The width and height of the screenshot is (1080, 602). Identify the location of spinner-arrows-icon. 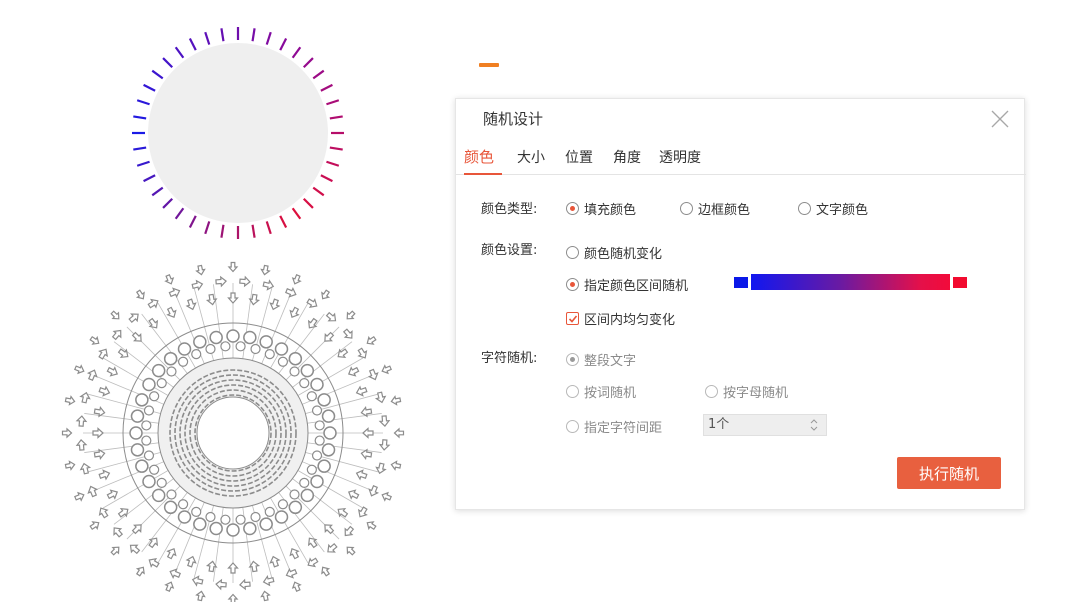
(814, 425).